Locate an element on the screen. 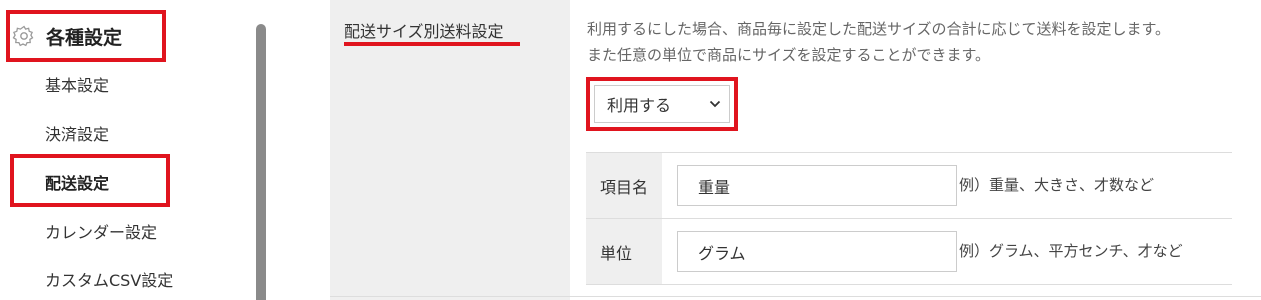 This screenshot has height=300, width=1261. item-name-hint: 例）重量、大きさ、才数など is located at coordinates (1057, 185).